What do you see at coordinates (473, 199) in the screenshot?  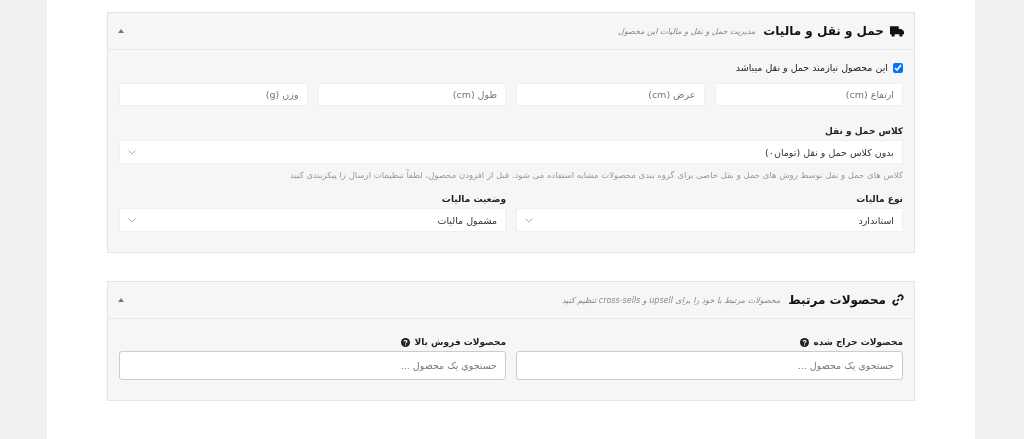 I see `field-label: وضعیت مالیات` at bounding box center [473, 199].